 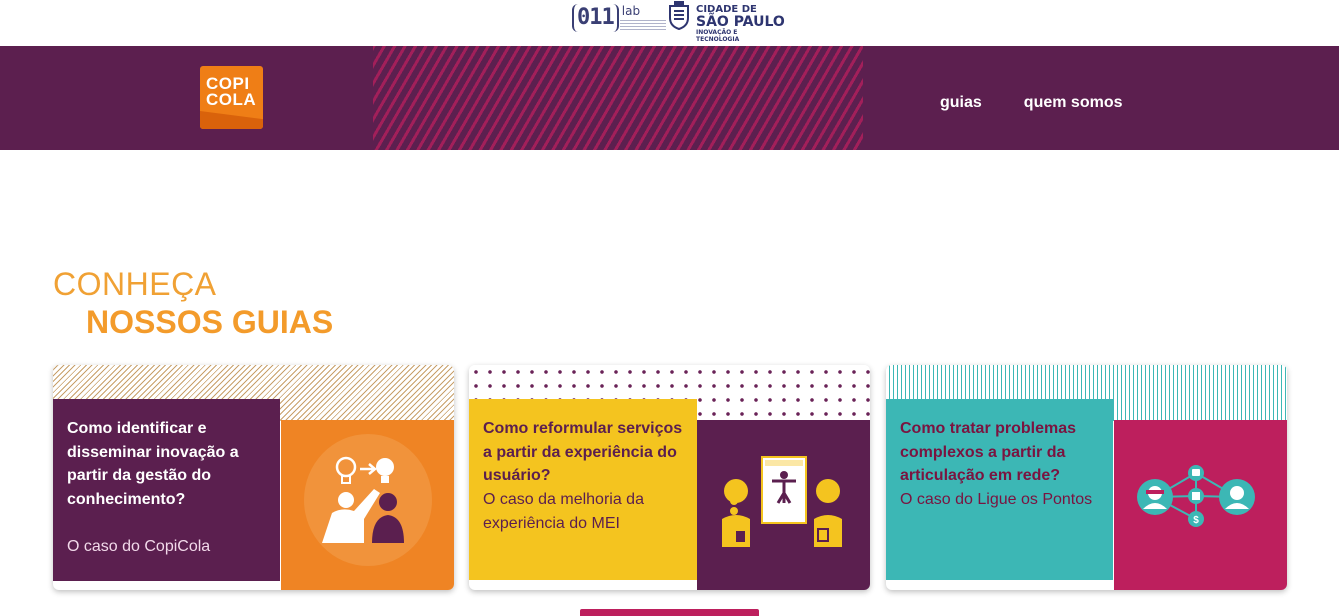 I want to click on city-logo-line2: SÃO PAULO, so click(x=740, y=22).